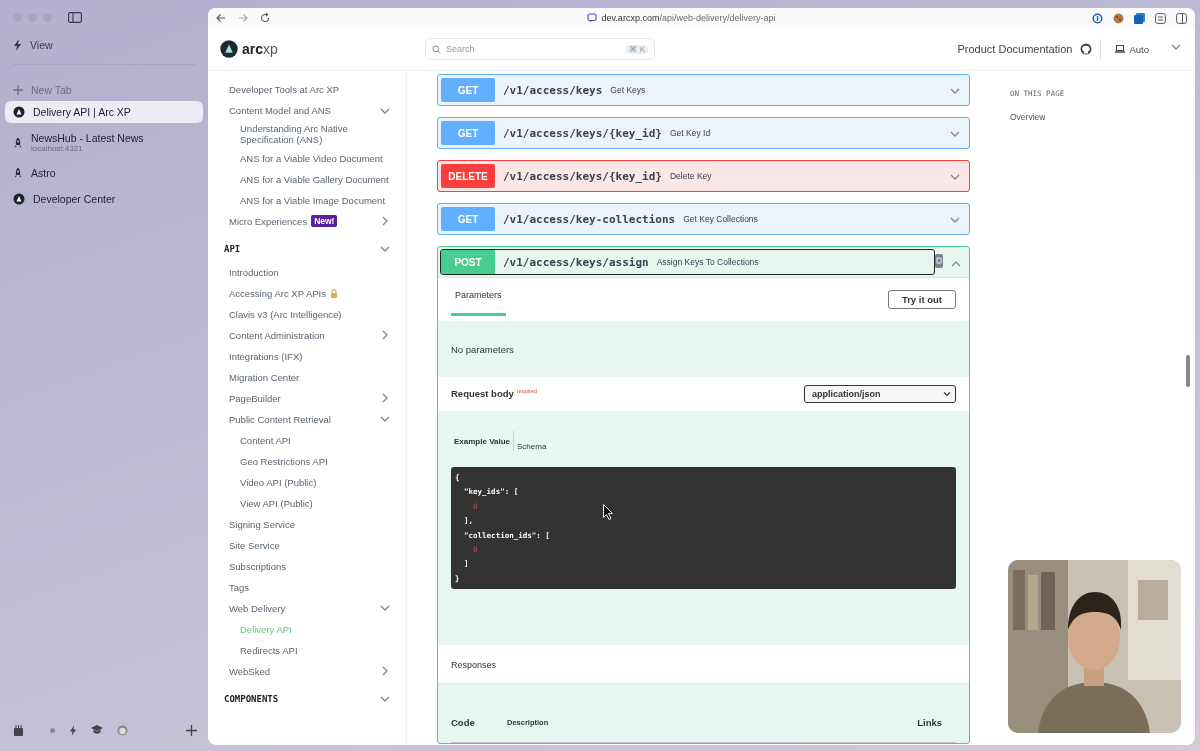  I want to click on github-icon, so click(1086, 49).